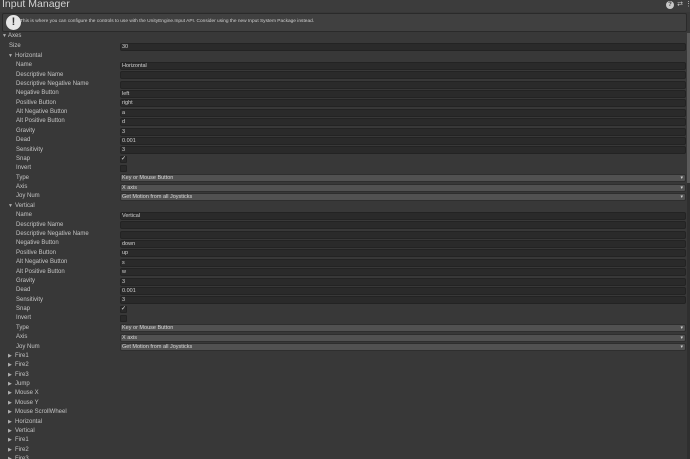  I want to click on axis-foldout-collapsed: Mouse ScrollWheel, so click(41, 412).